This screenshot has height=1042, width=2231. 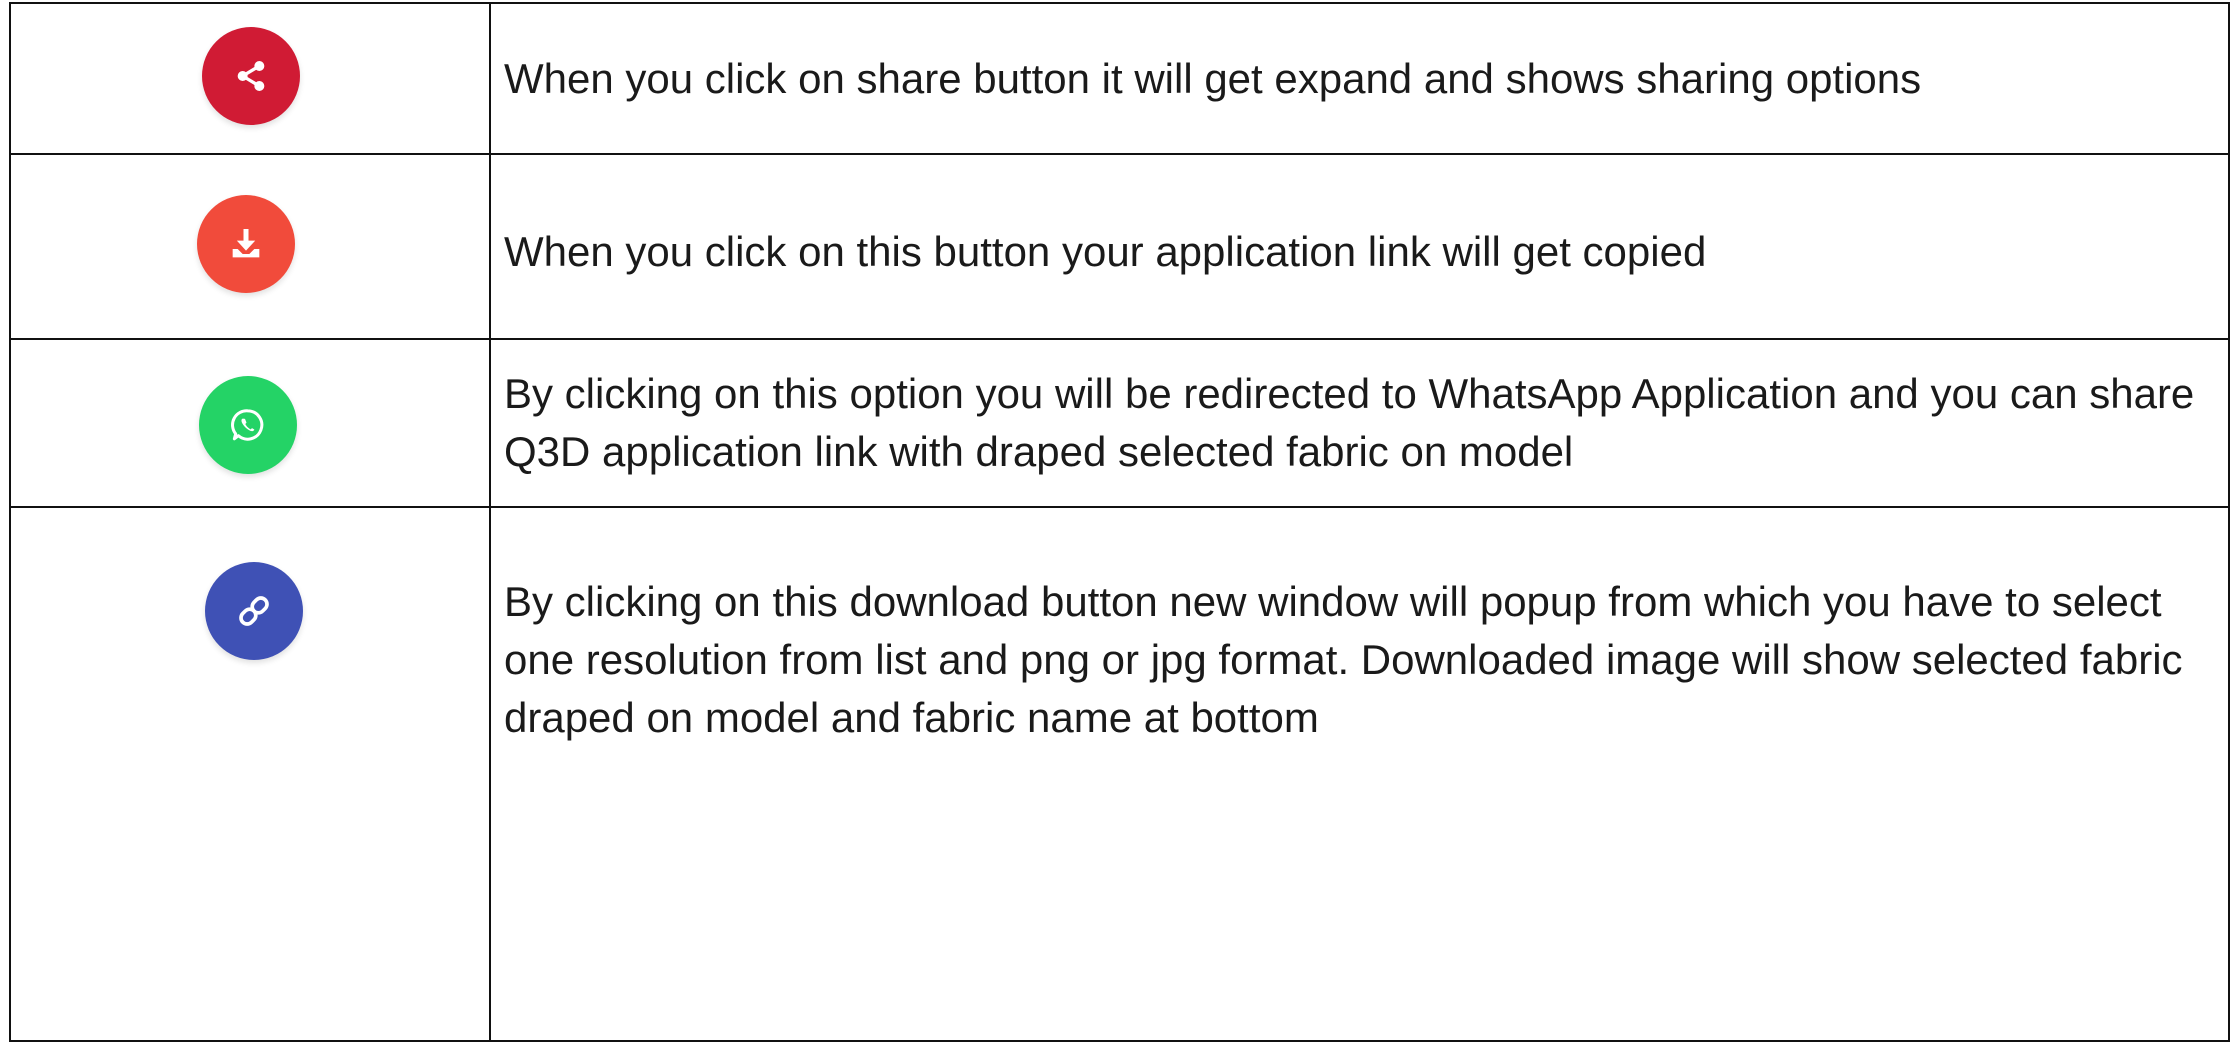 I want to click on download-button, so click(x=246, y=244).